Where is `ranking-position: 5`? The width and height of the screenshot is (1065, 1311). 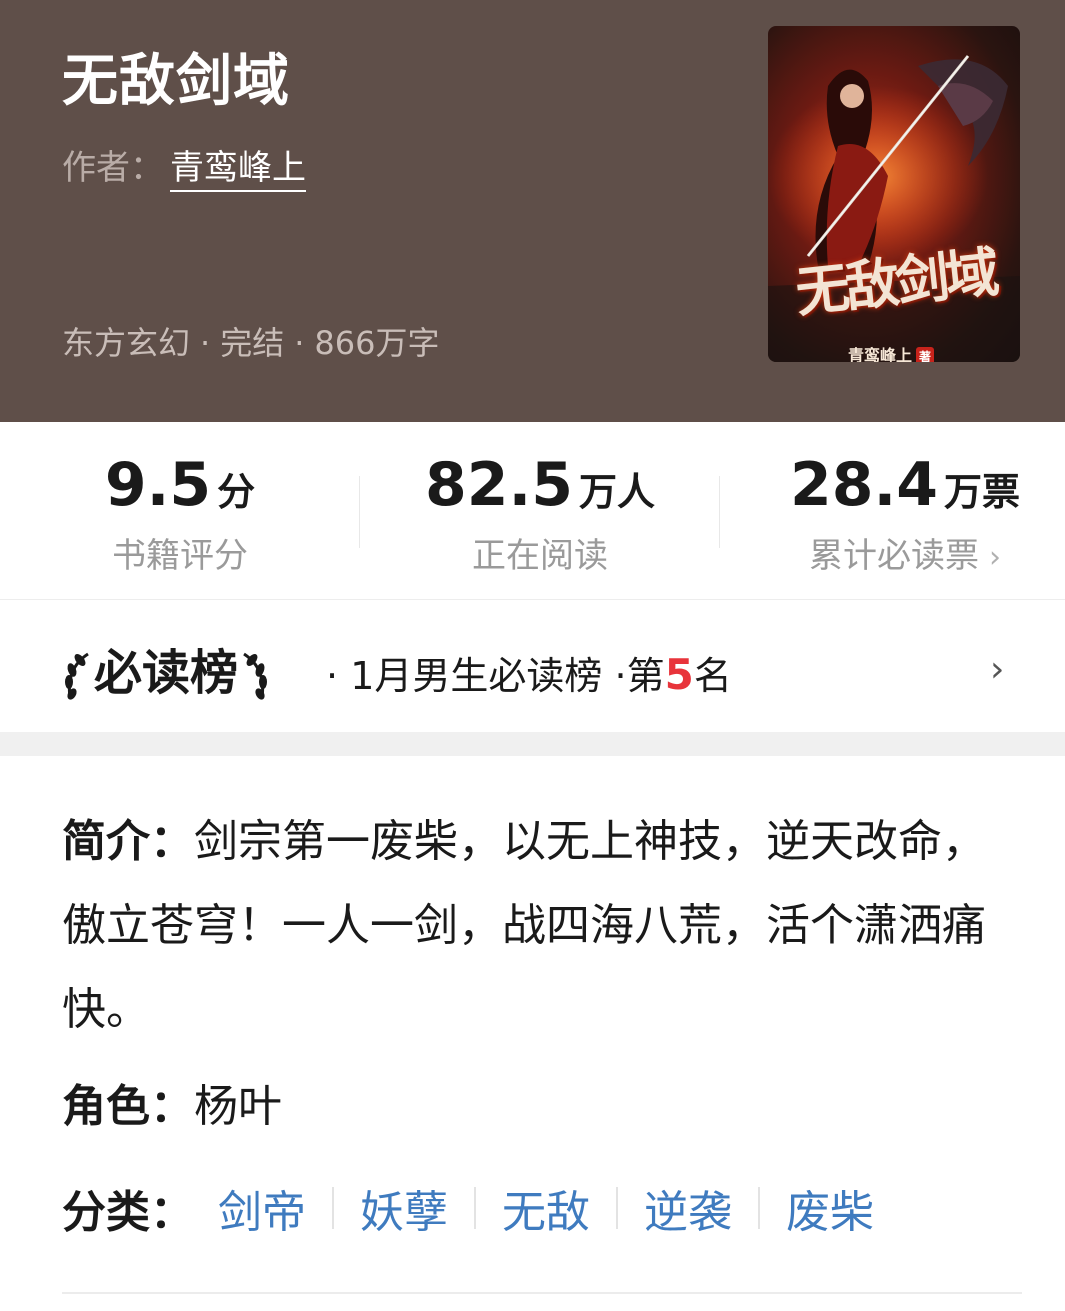 ranking-position: 5 is located at coordinates (679, 674).